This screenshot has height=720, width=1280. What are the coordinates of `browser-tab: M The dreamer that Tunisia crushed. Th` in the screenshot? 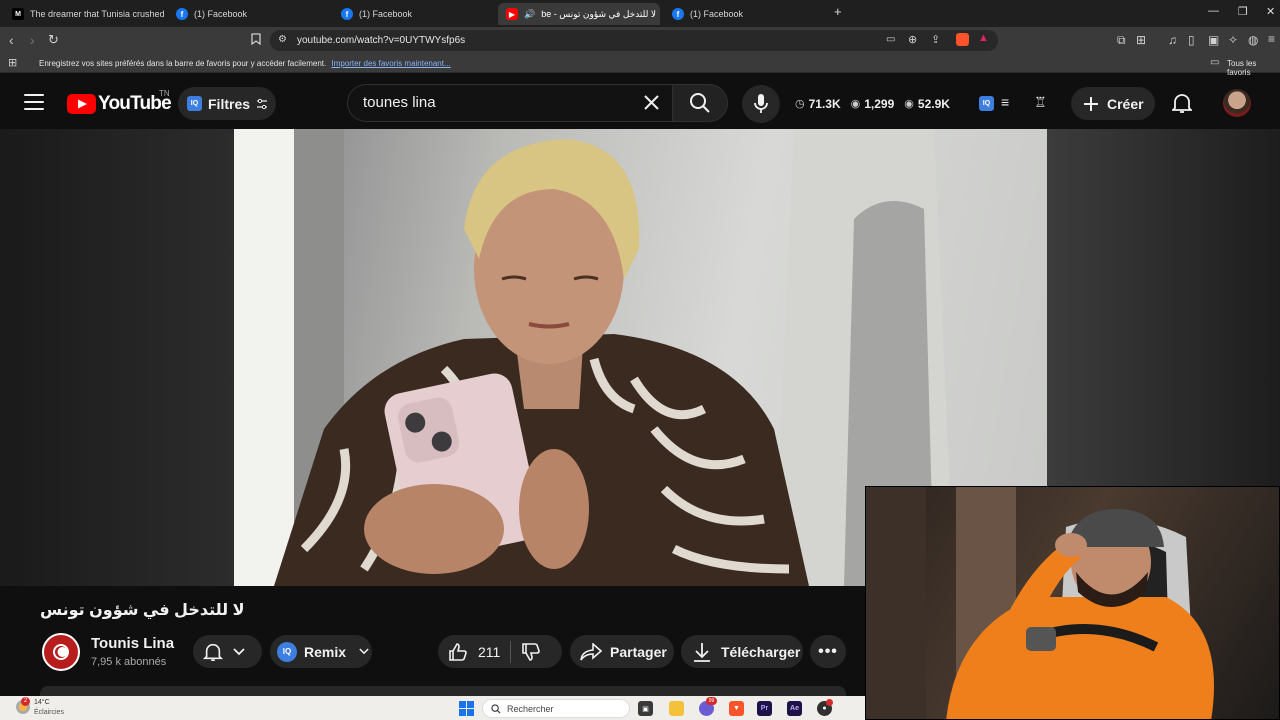 It's located at (84, 14).